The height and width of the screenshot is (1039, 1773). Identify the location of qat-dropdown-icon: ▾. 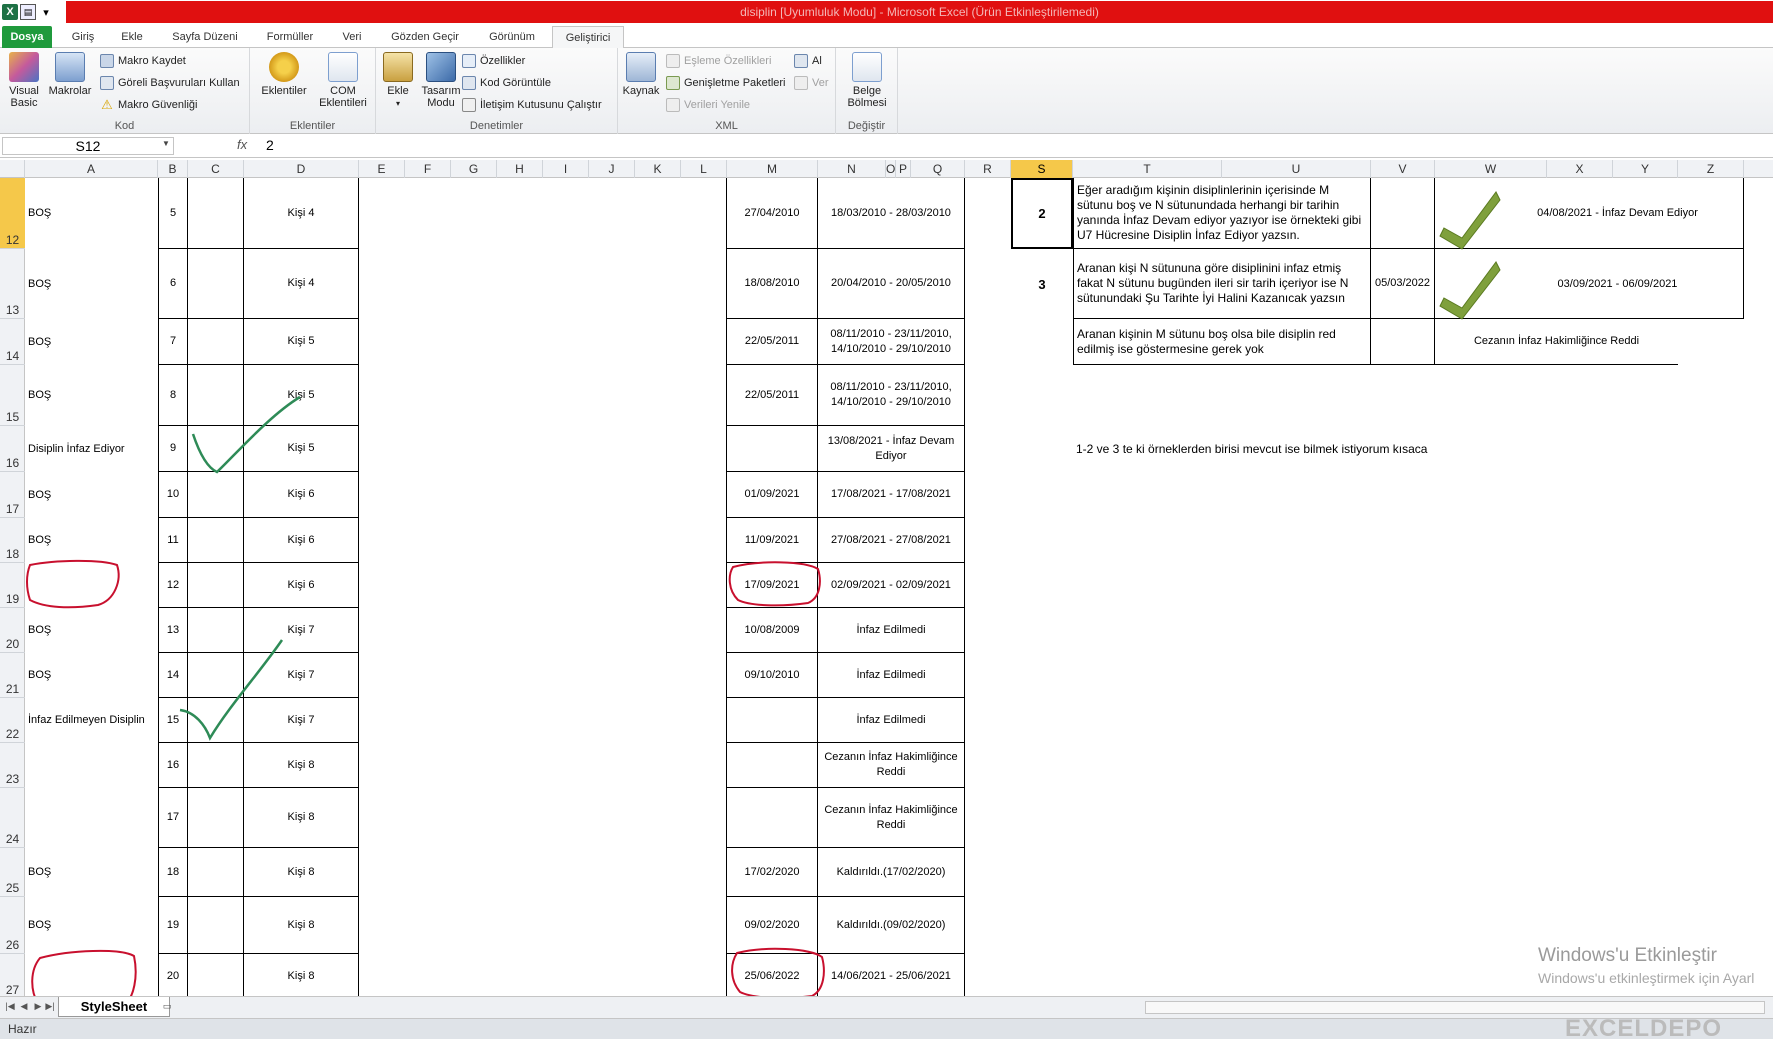
(46, 12).